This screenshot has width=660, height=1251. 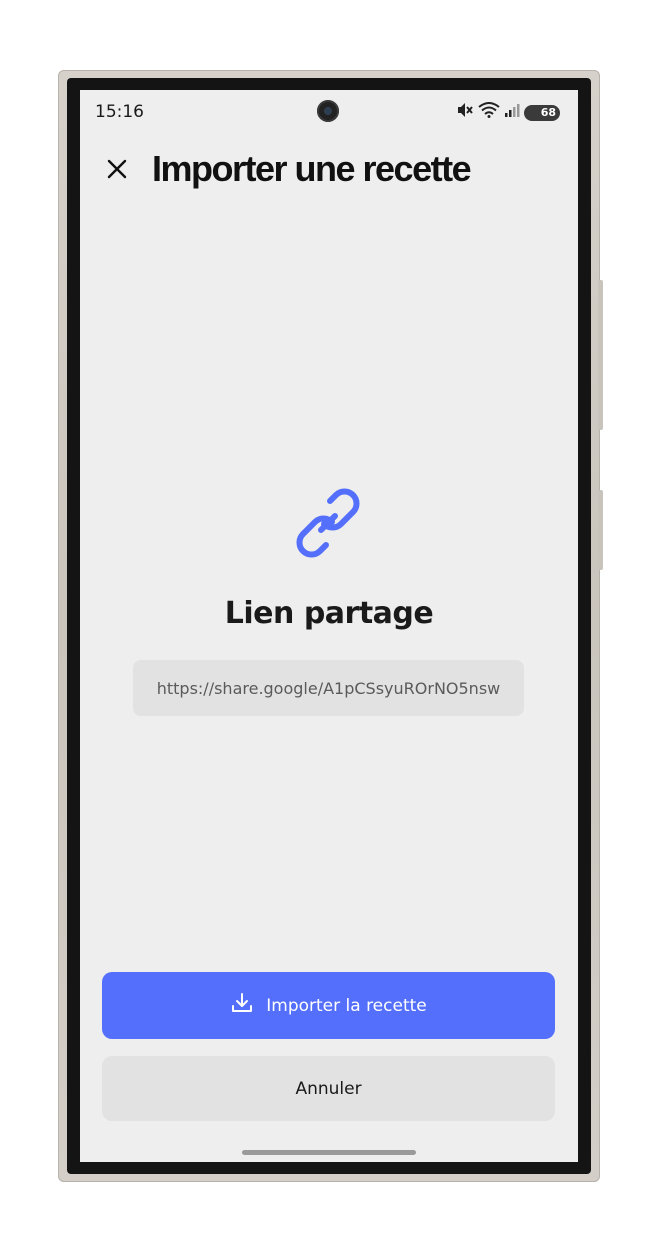 I want to click on app-header: Importer une recette, so click(x=329, y=170).